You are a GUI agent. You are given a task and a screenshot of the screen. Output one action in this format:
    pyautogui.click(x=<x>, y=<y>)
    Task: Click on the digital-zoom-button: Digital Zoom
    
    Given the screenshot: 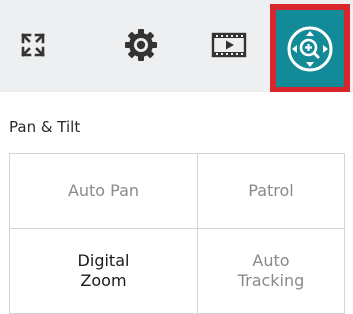 What is the action you would take?
    pyautogui.click(x=104, y=271)
    